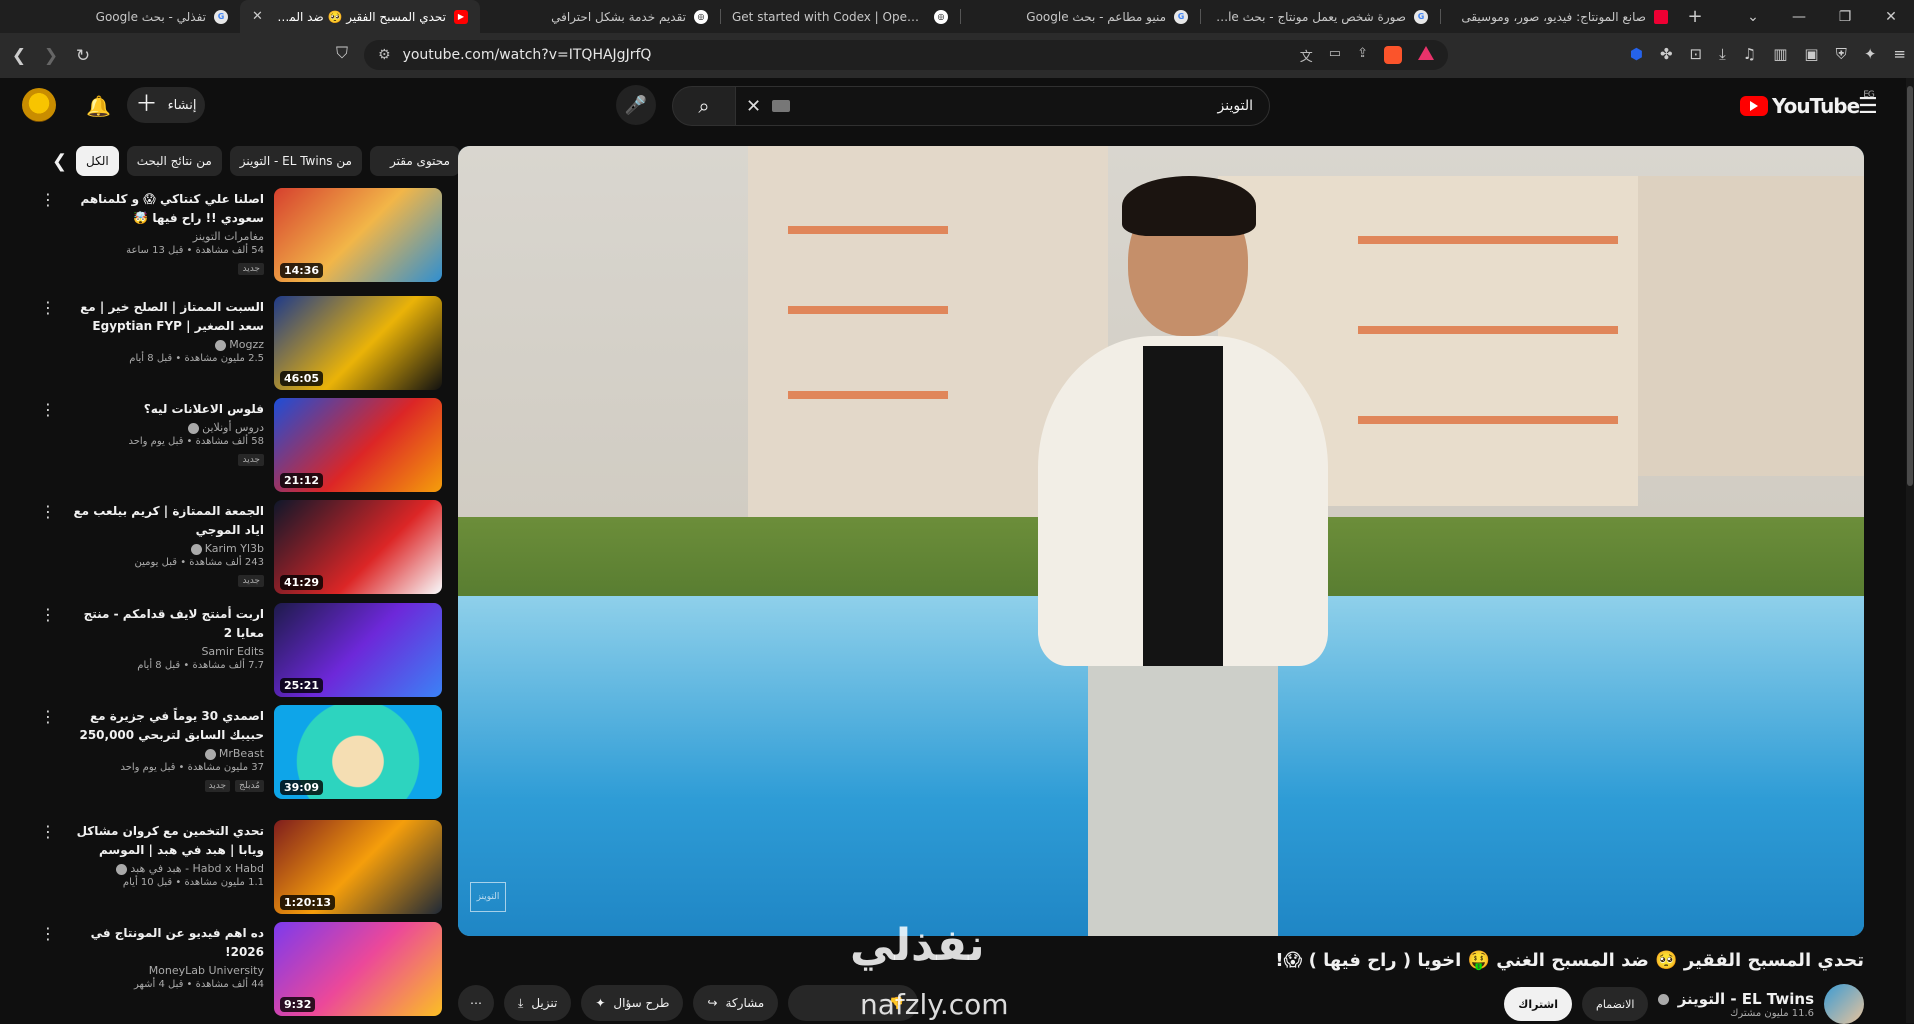 This screenshot has height=1024, width=1914. What do you see at coordinates (59, 161) in the screenshot?
I see `chip-scroll-left-icon: ❮` at bounding box center [59, 161].